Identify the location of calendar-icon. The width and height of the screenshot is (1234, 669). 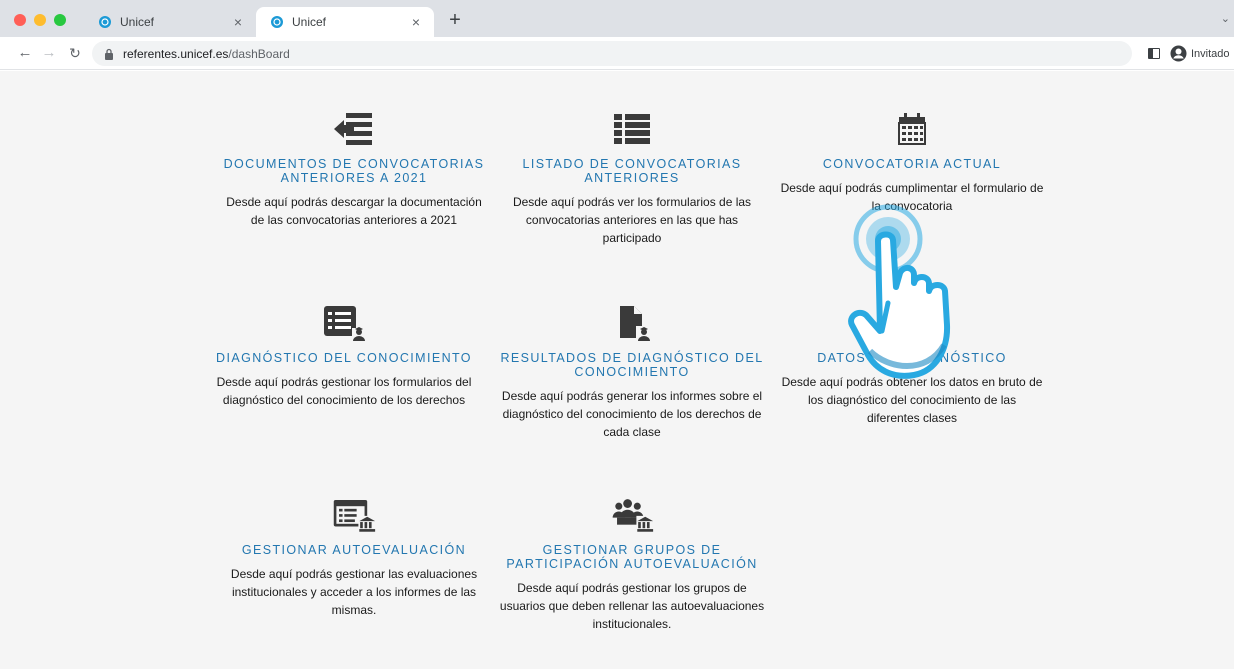
(912, 129).